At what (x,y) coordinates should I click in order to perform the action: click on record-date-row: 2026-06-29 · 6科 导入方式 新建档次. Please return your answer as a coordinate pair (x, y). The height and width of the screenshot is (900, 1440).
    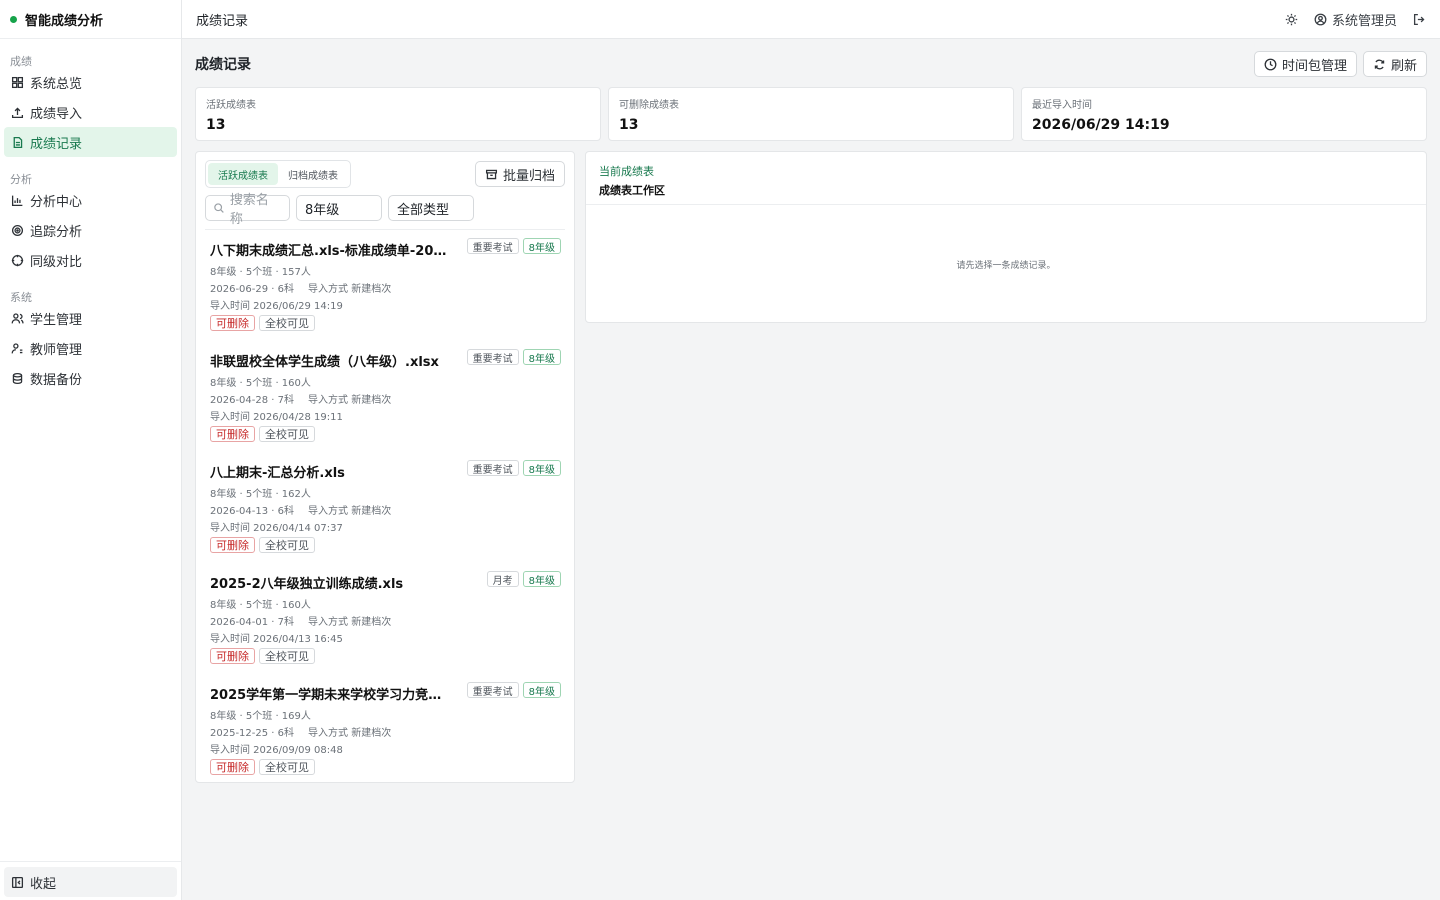
    Looking at the image, I should click on (385, 287).